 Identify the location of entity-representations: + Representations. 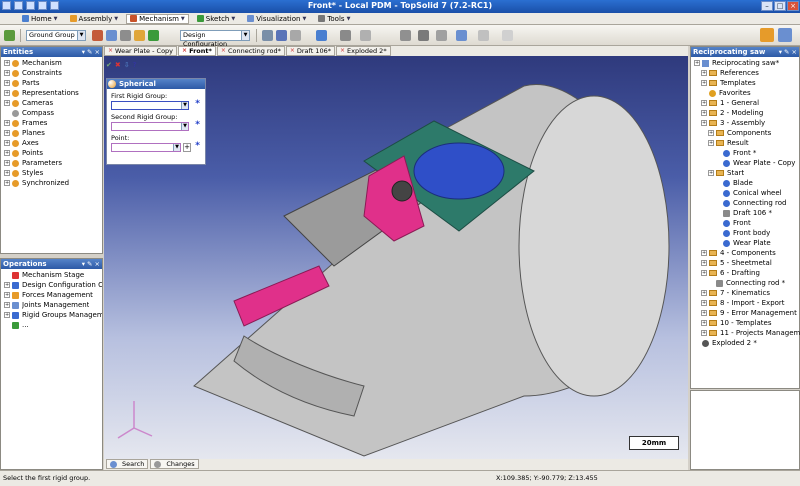
(53, 93).